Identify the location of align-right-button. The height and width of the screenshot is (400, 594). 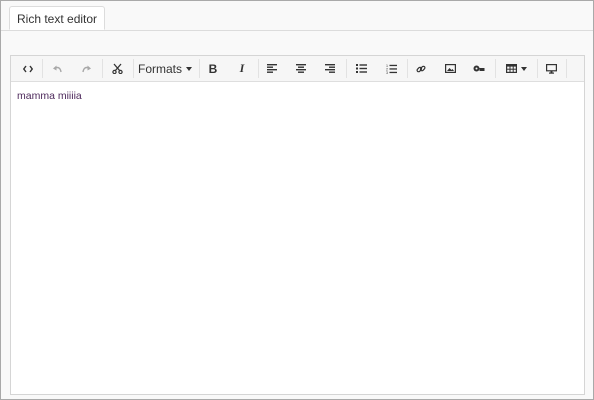
(330, 68).